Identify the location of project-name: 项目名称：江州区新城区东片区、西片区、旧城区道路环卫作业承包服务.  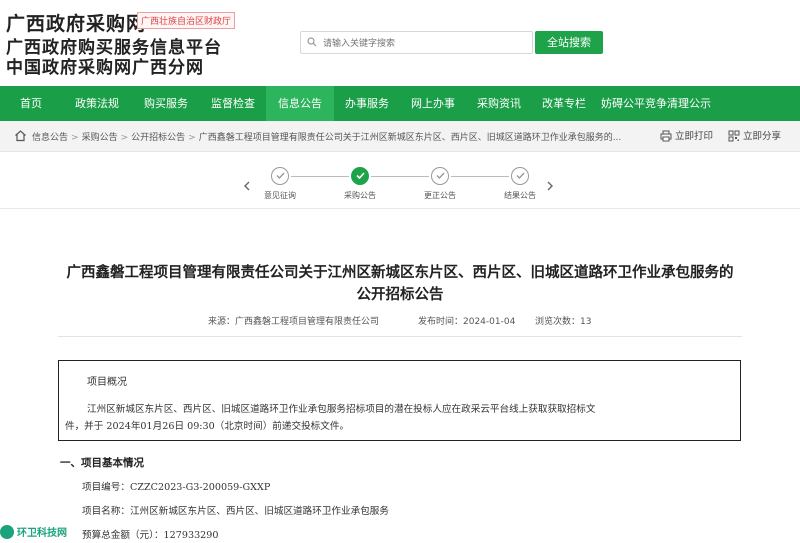
(235, 511).